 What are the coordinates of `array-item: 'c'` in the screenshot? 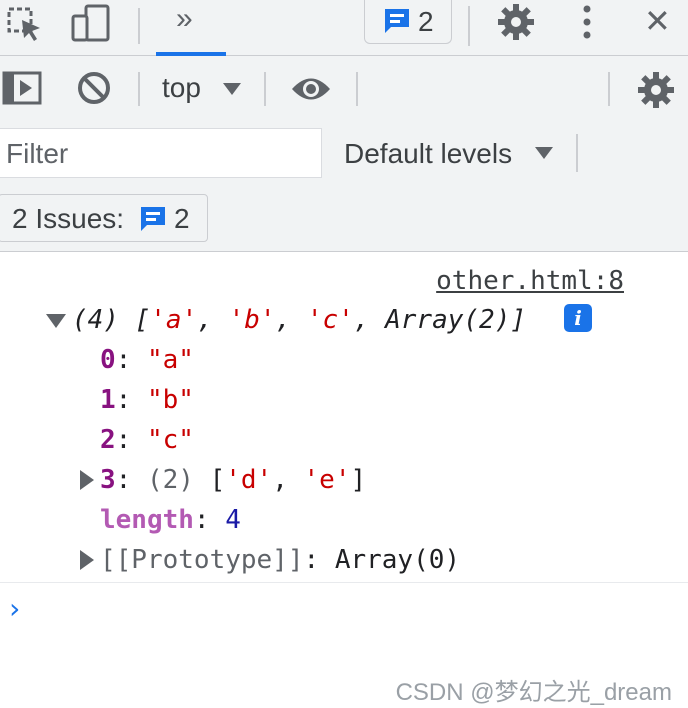 It's located at (330, 320).